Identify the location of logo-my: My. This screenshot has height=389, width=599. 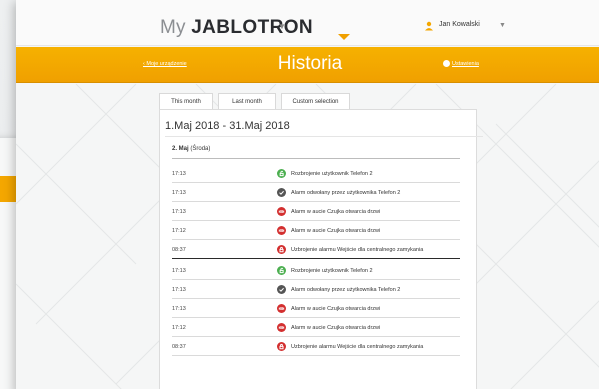
(173, 27).